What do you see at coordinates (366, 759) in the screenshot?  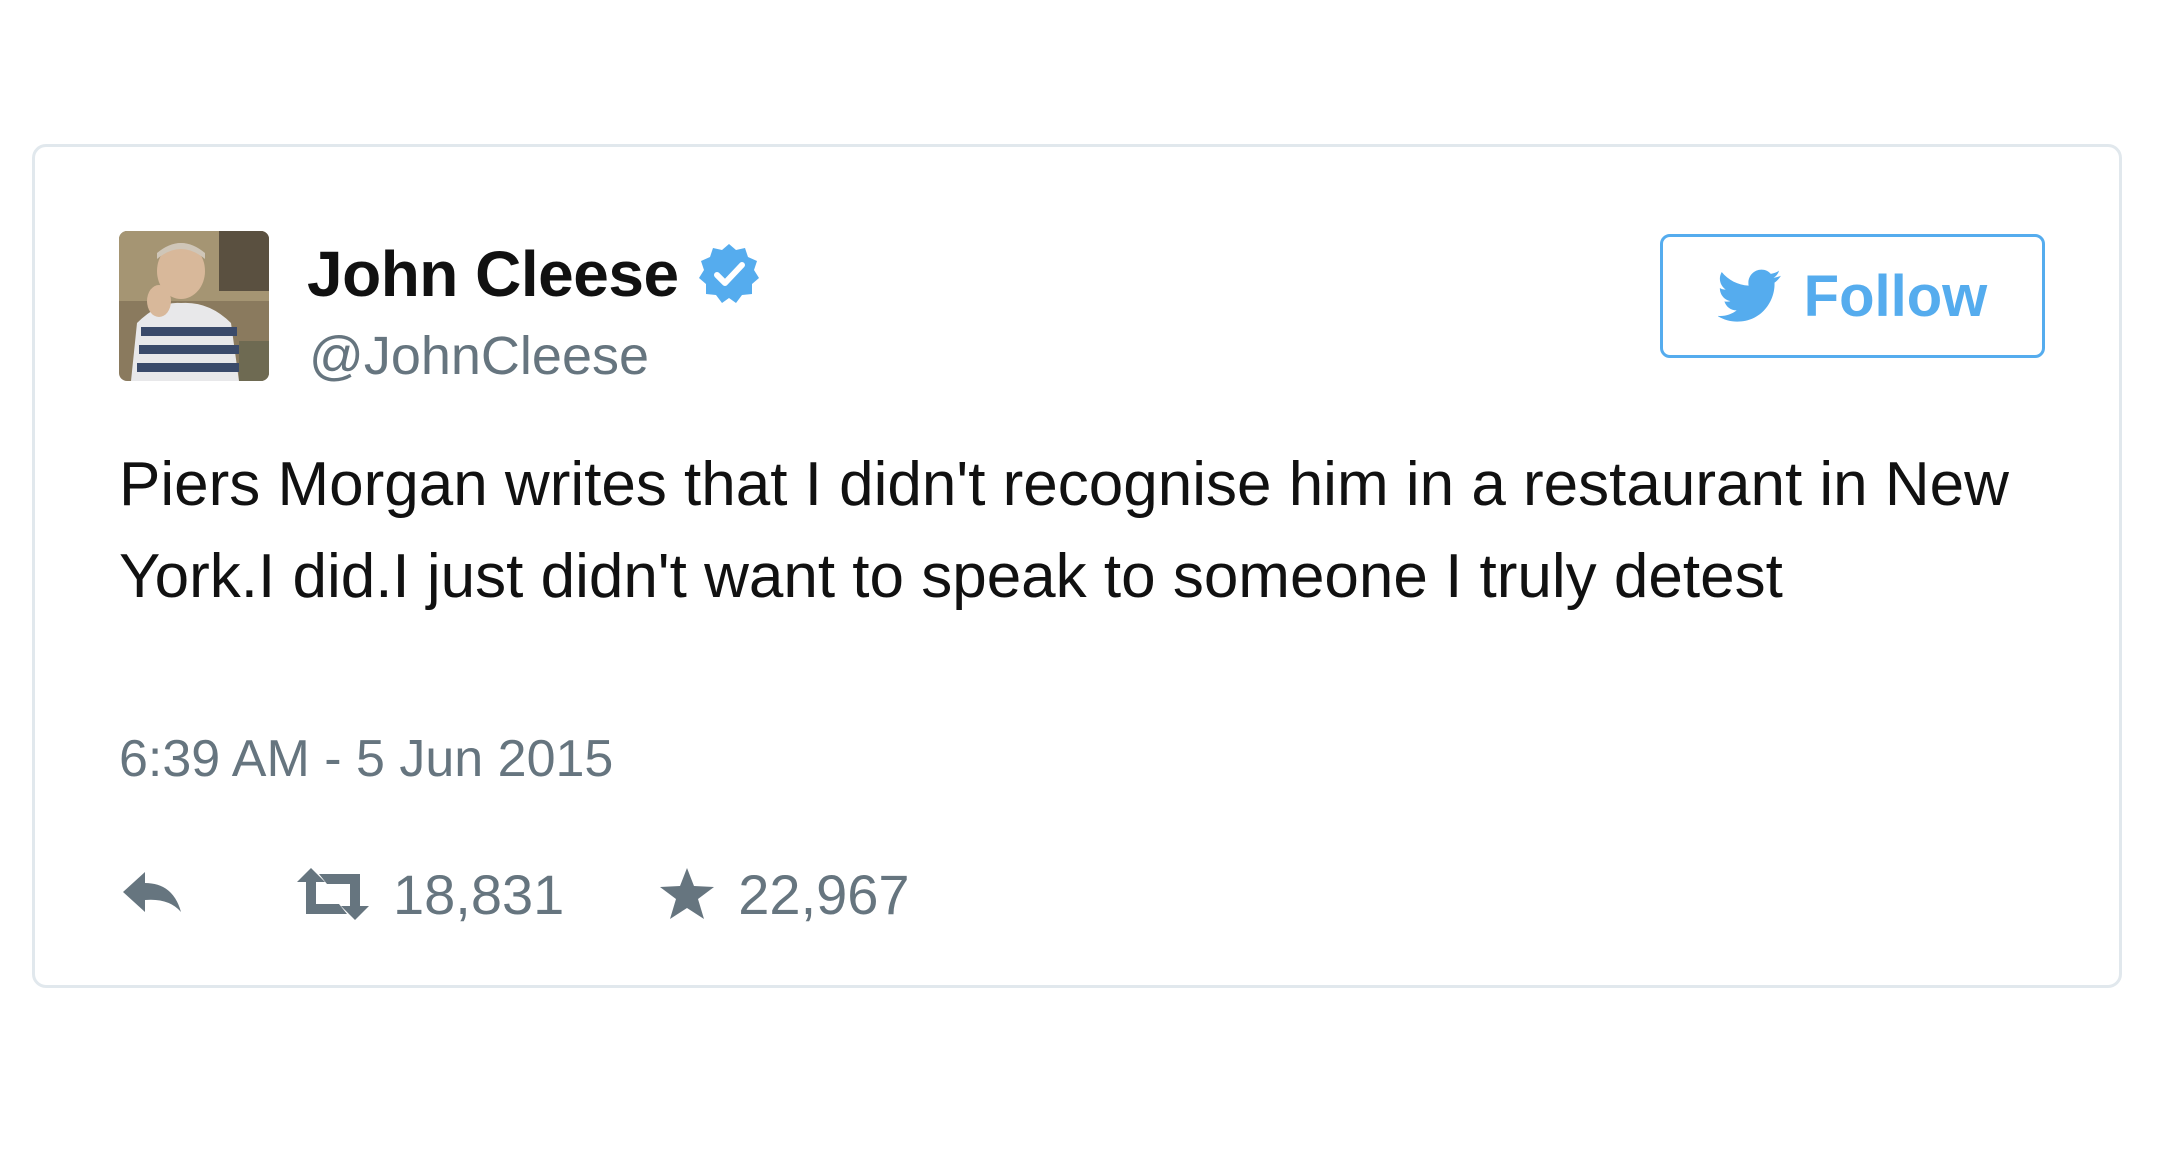 I see `tweet-timestamp: 6:39 AM - 5 Jun 2015` at bounding box center [366, 759].